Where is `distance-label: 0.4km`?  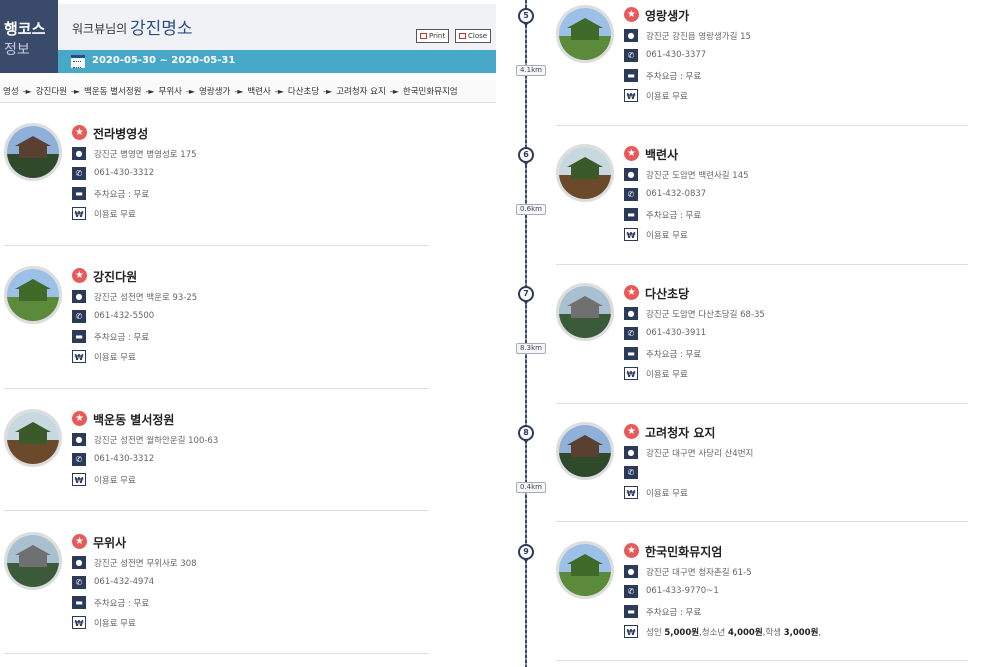 distance-label: 0.4km is located at coordinates (531, 487).